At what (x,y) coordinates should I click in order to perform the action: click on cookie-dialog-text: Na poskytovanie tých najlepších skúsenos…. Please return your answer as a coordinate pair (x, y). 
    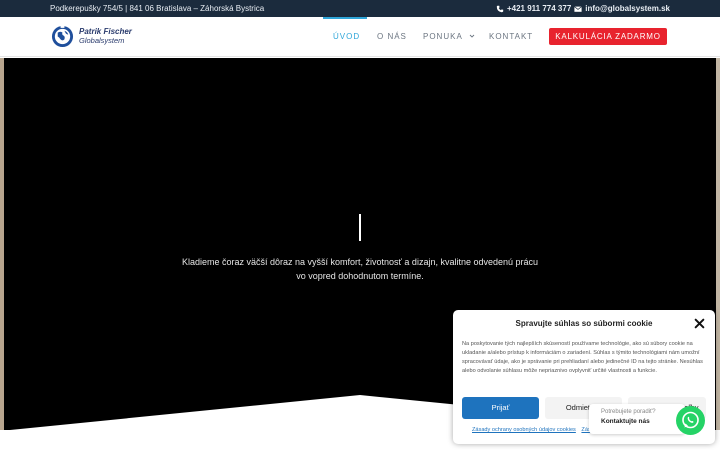
    Looking at the image, I should click on (582, 357).